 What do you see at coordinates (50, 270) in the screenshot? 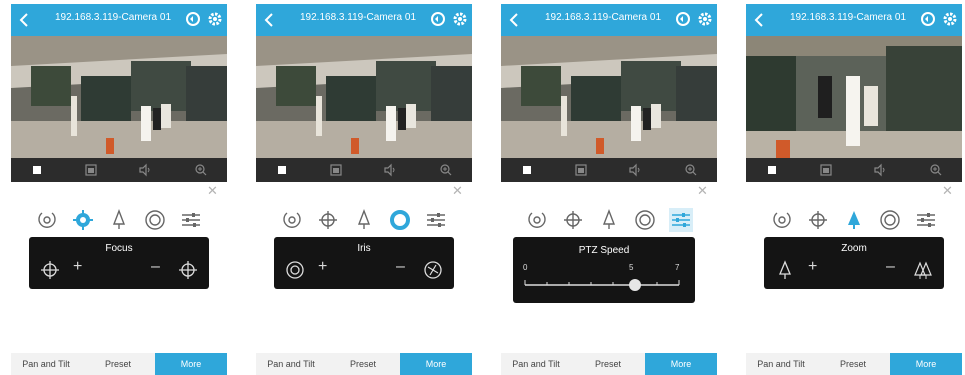
I see `focus-near-icon` at bounding box center [50, 270].